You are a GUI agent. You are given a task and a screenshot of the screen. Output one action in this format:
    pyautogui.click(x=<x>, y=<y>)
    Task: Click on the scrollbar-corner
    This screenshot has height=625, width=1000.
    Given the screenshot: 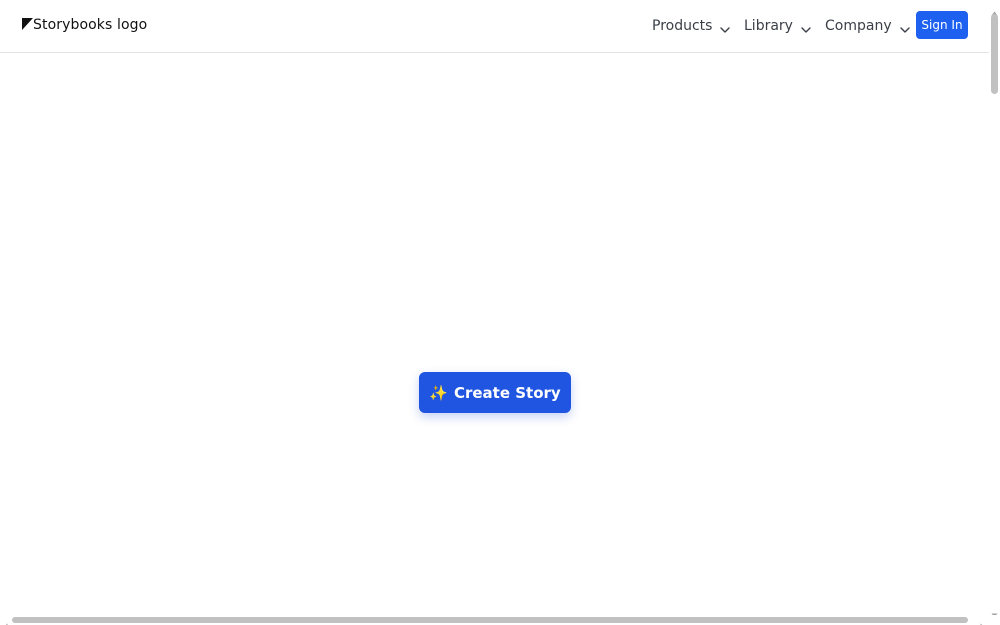 What is the action you would take?
    pyautogui.click(x=994, y=620)
    